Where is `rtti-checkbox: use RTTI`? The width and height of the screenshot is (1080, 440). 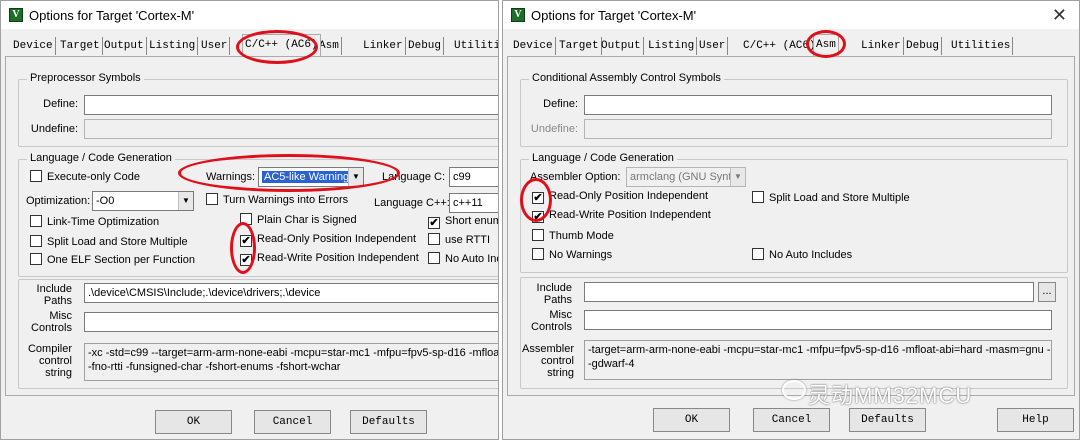 rtti-checkbox: use RTTI is located at coordinates (459, 240).